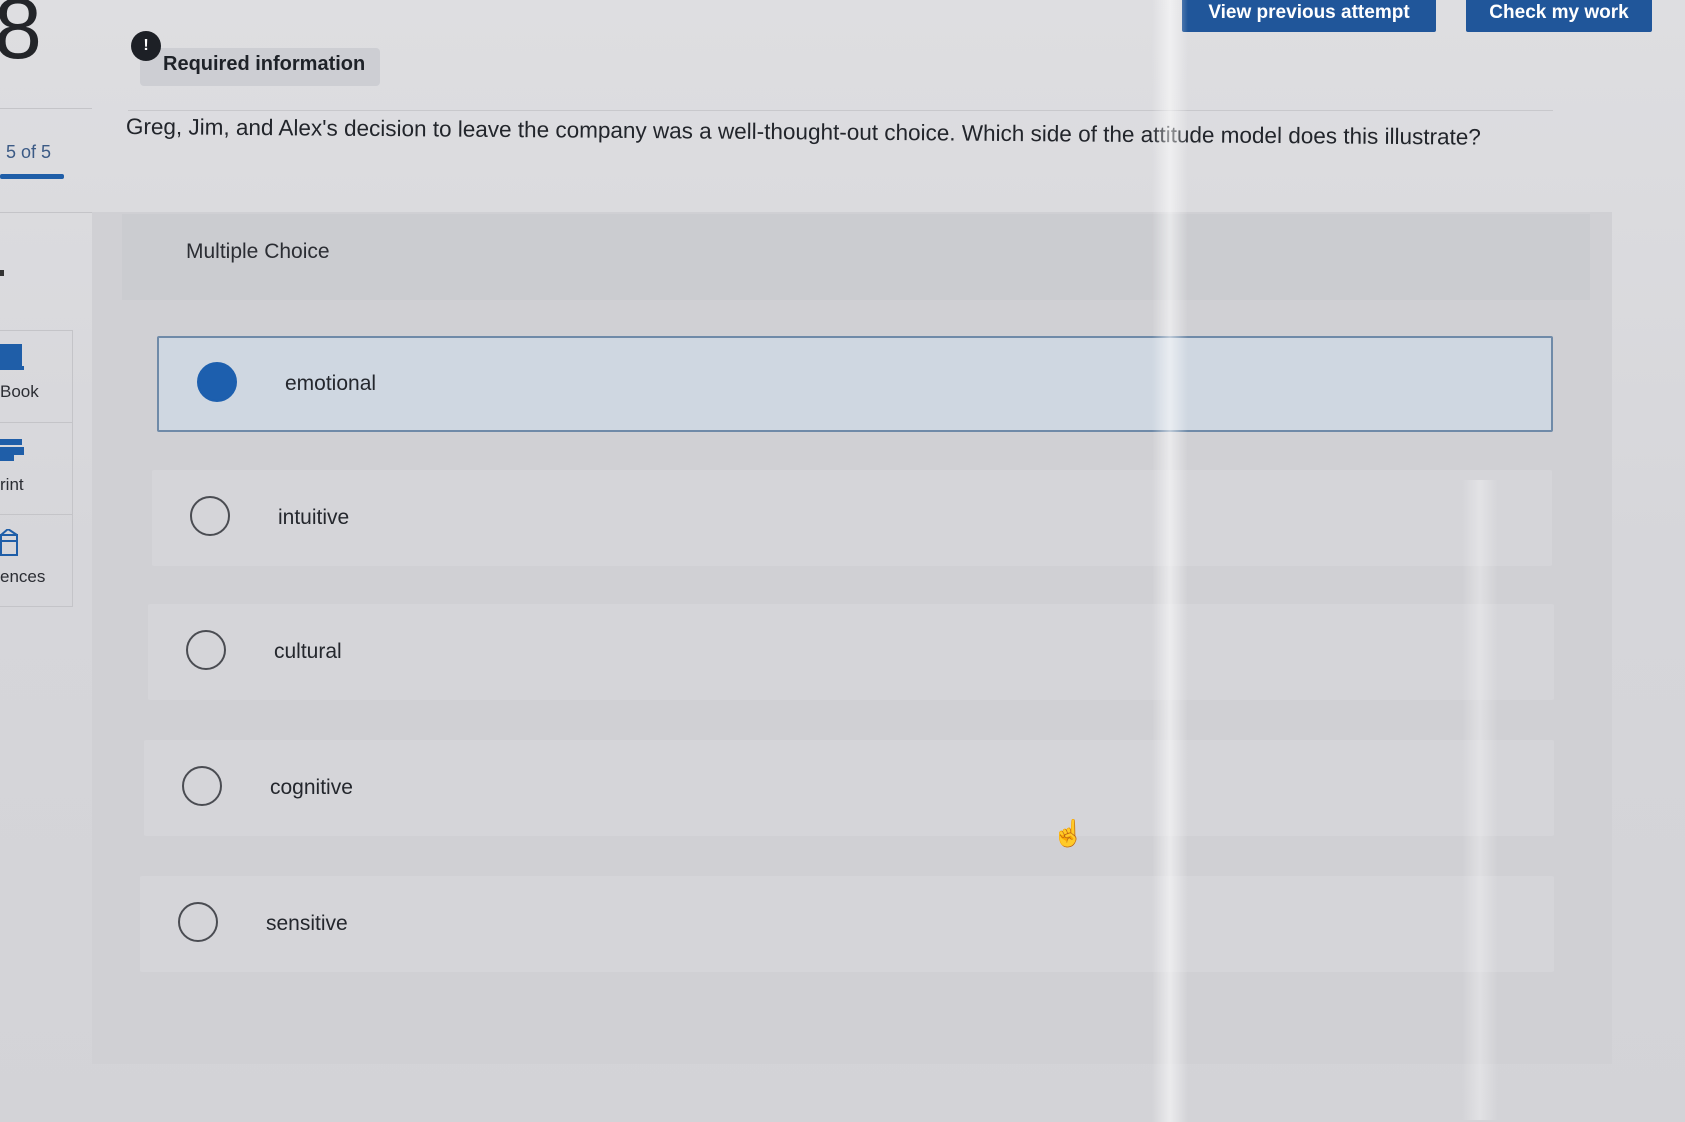 This screenshot has width=1685, height=1122. Describe the element at coordinates (23, 576) in the screenshot. I see `sidebar-item-label: ences` at that location.